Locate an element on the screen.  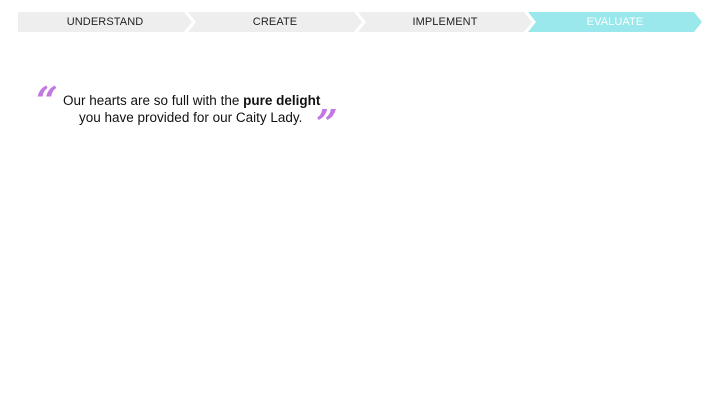
process-stepper: UNDERSTAND CREATE IMPLEMENT EVALUATE is located at coordinates (360, 22).